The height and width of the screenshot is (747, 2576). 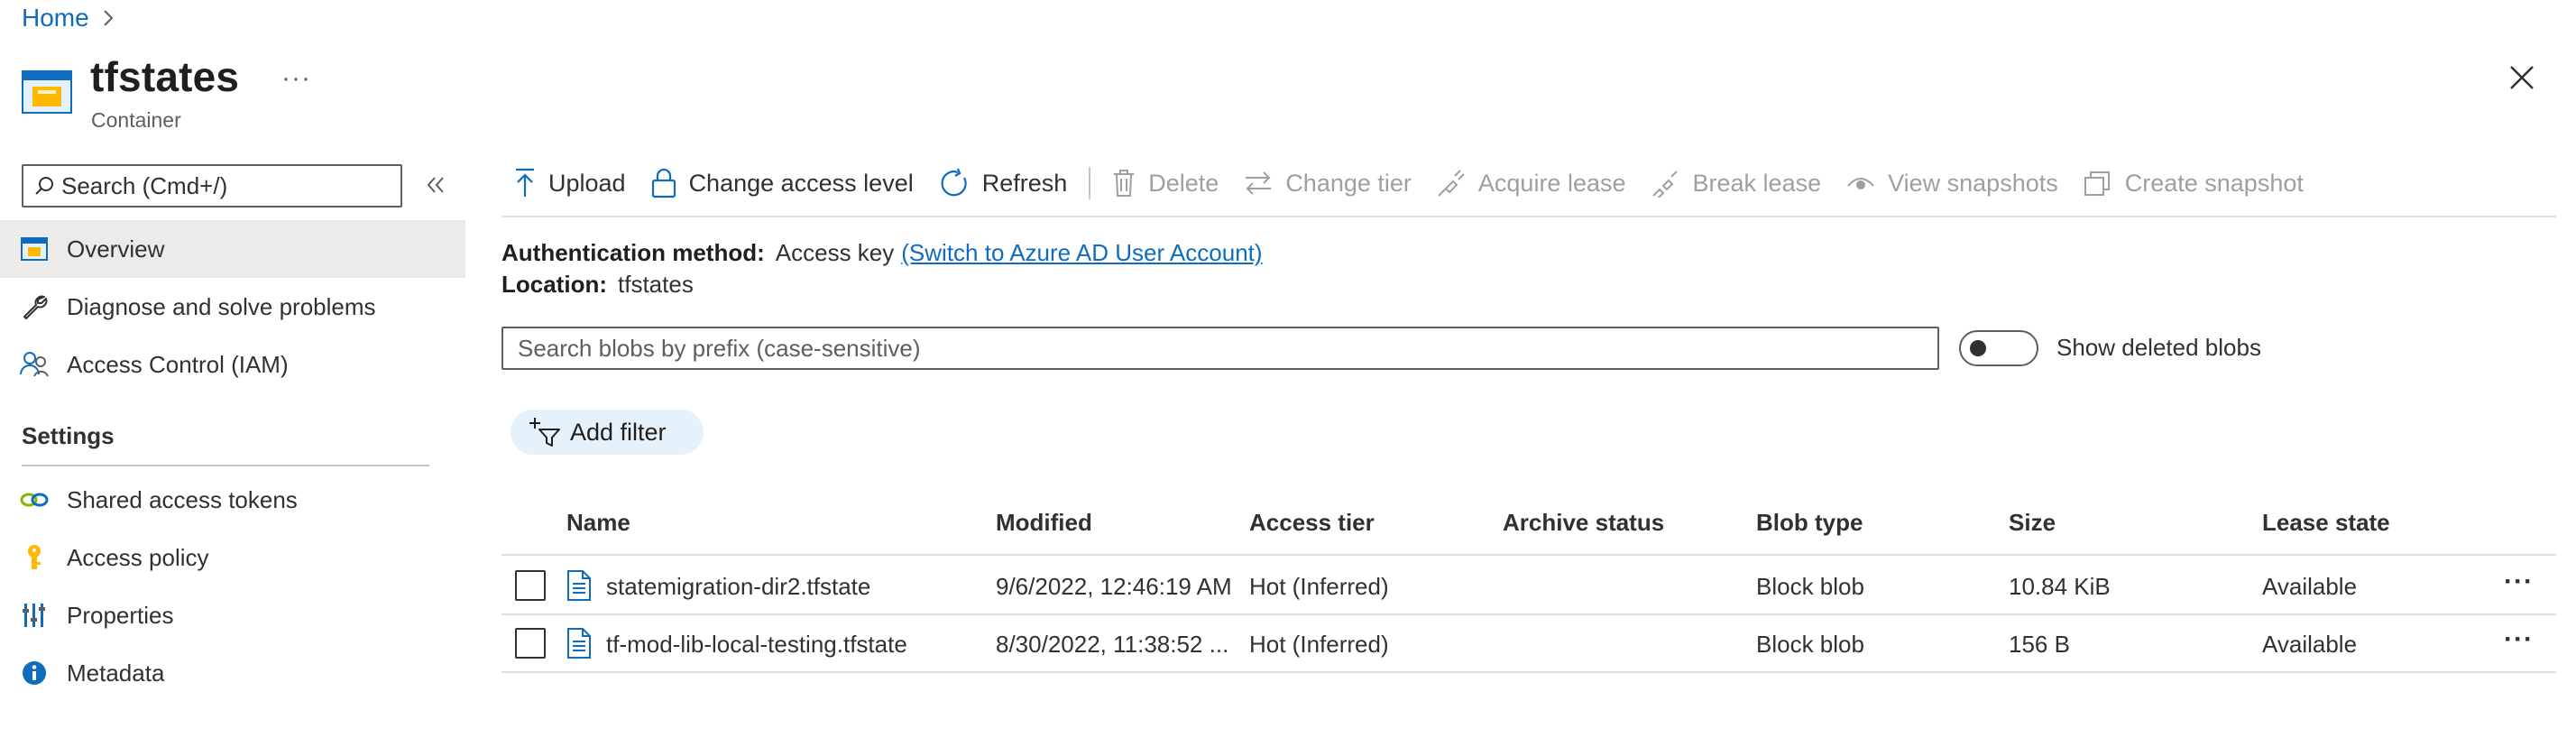 I want to click on more-options-button: ···, so click(x=296, y=78).